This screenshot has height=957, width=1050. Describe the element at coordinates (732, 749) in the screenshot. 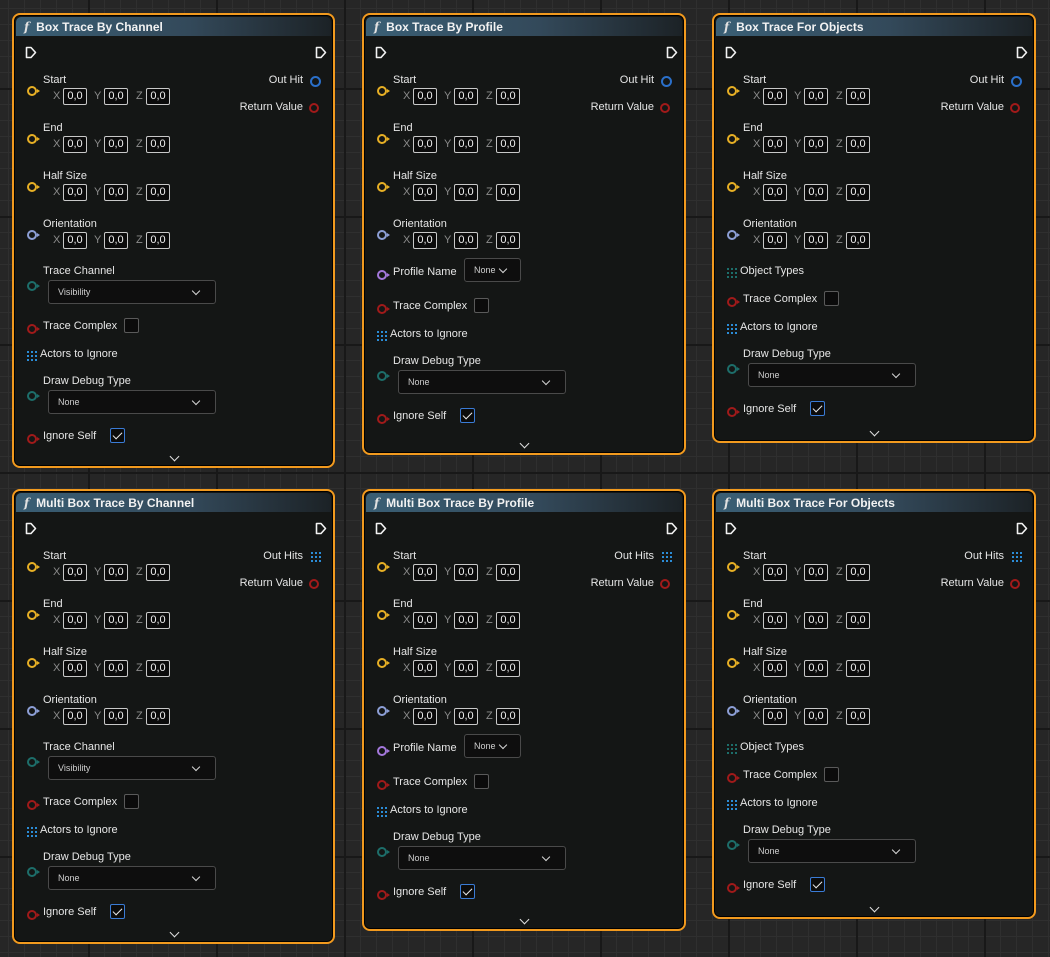

I see `object-types-array-icon` at that location.